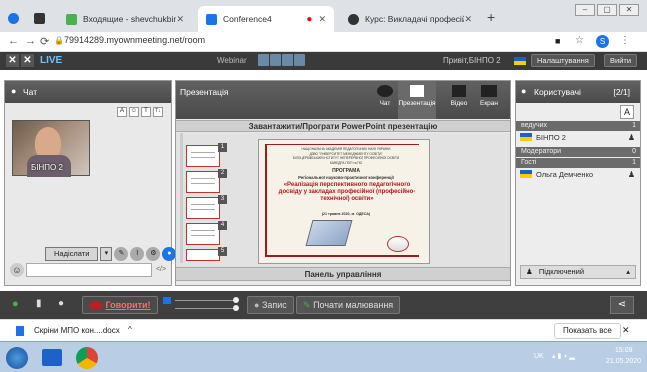 Image resolution: width=647 pixels, height=372 pixels. I want to click on chrome-menu-icon, so click(13, 18).